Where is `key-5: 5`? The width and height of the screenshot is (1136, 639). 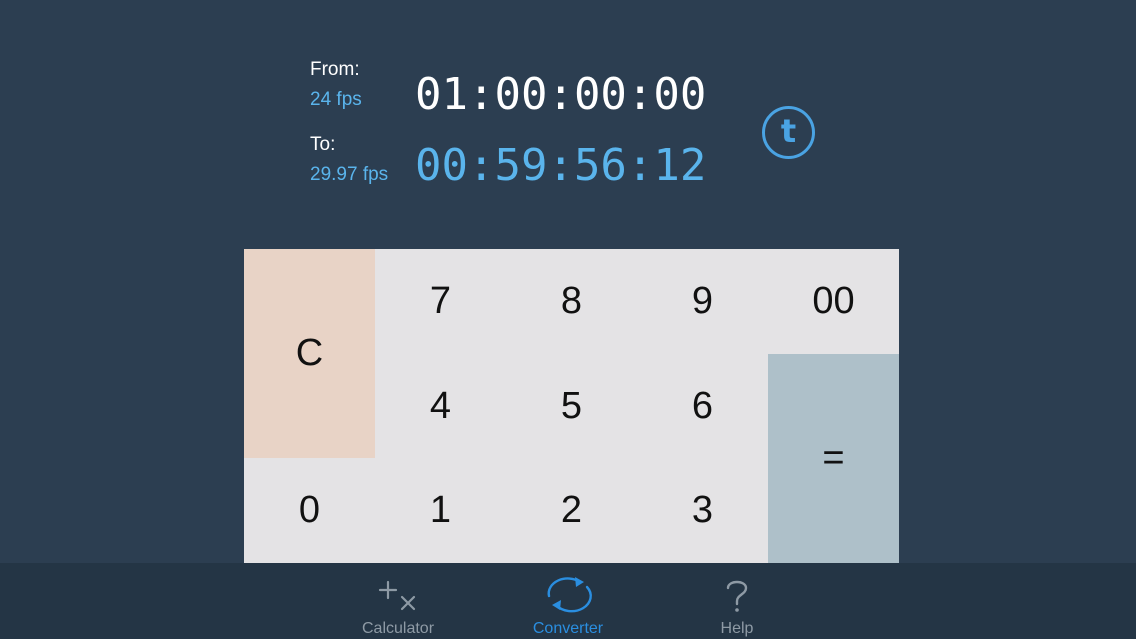 key-5: 5 is located at coordinates (571, 406).